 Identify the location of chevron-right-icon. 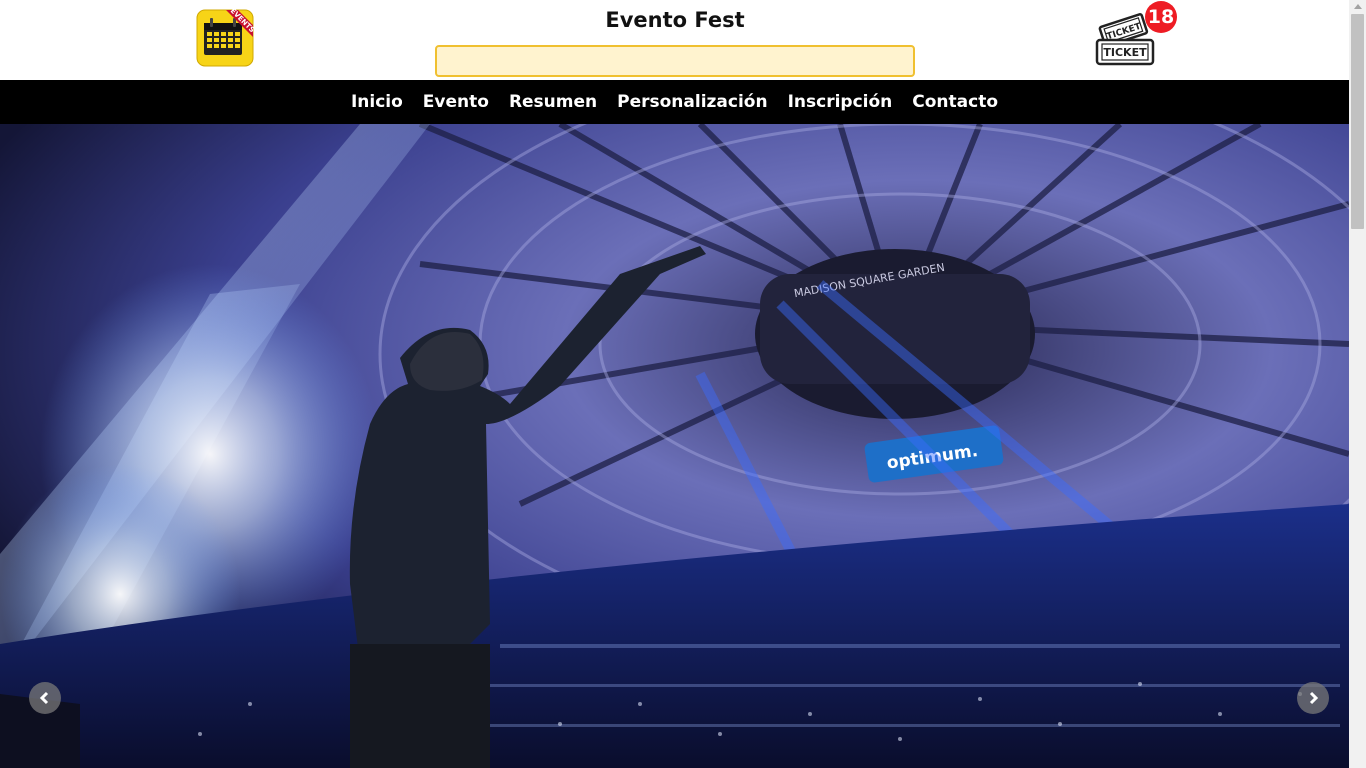
(1314, 698).